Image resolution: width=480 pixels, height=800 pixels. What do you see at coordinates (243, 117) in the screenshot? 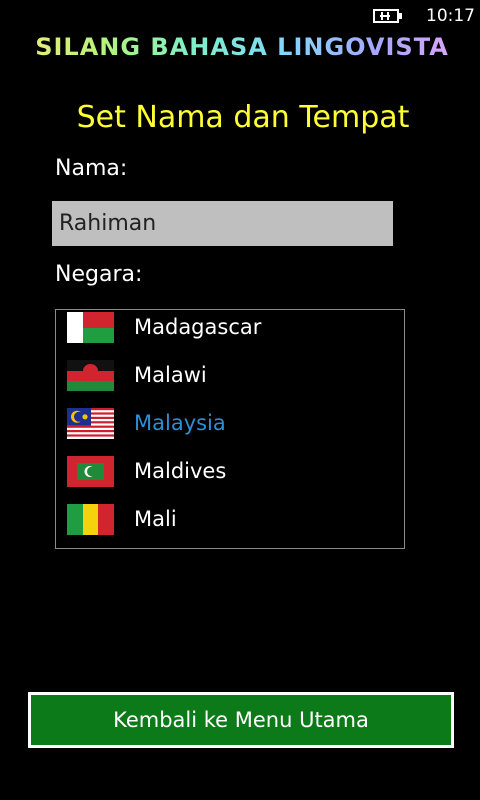
I see `page-title: Set Nama dan Tempat` at bounding box center [243, 117].